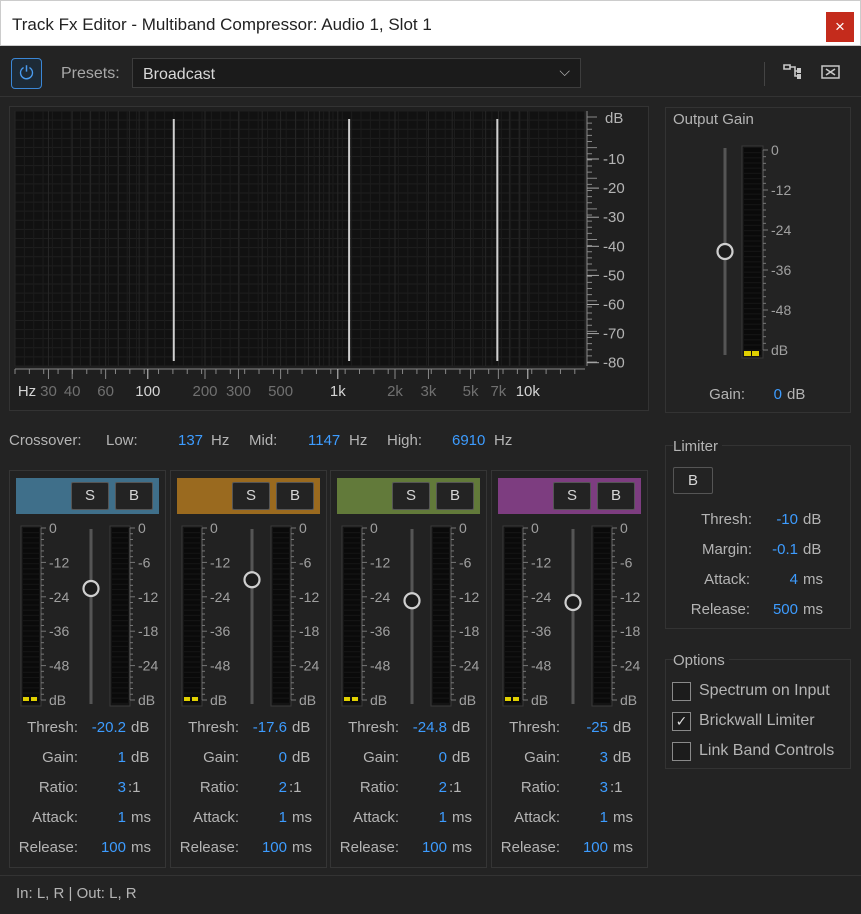  I want to click on power-icon: ⏻, so click(26, 73).